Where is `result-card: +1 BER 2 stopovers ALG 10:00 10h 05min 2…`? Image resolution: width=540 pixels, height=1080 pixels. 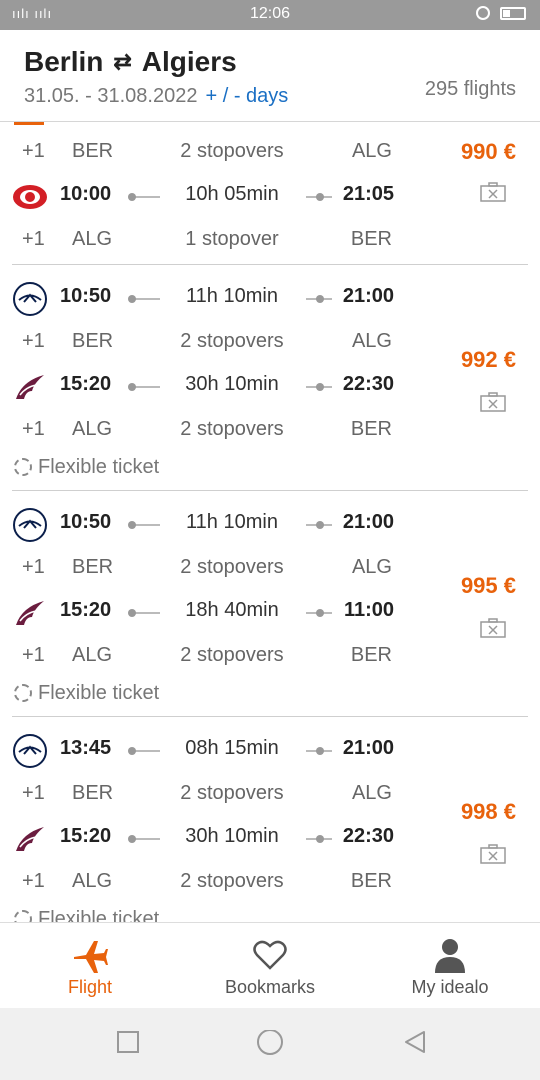
result-card: +1 BER 2 stopovers ALG 10:00 10h 05min 2… is located at coordinates (270, 193).